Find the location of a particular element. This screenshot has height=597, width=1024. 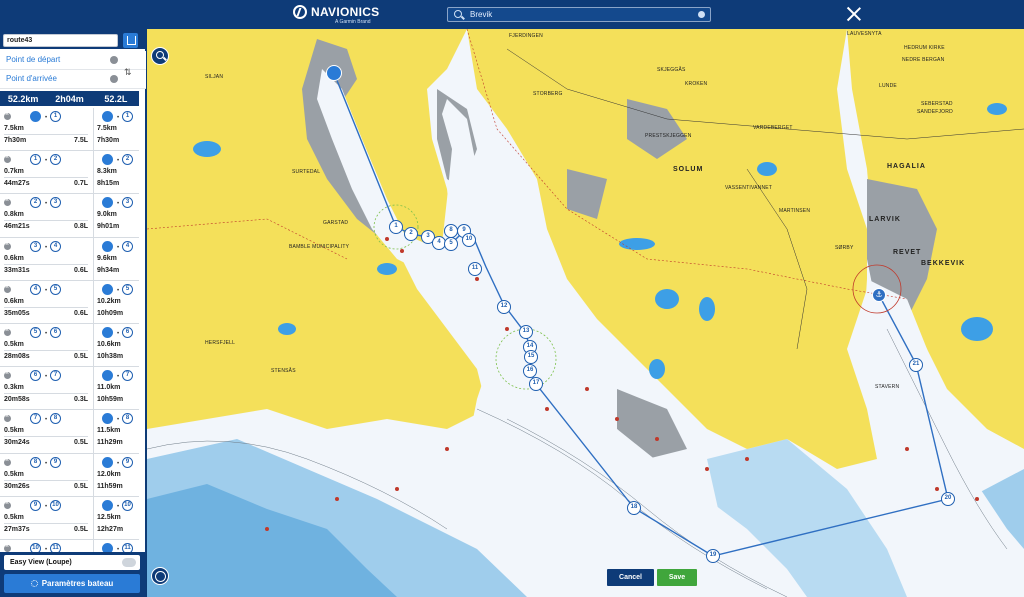

route-waypoint: 11 is located at coordinates (475, 269).